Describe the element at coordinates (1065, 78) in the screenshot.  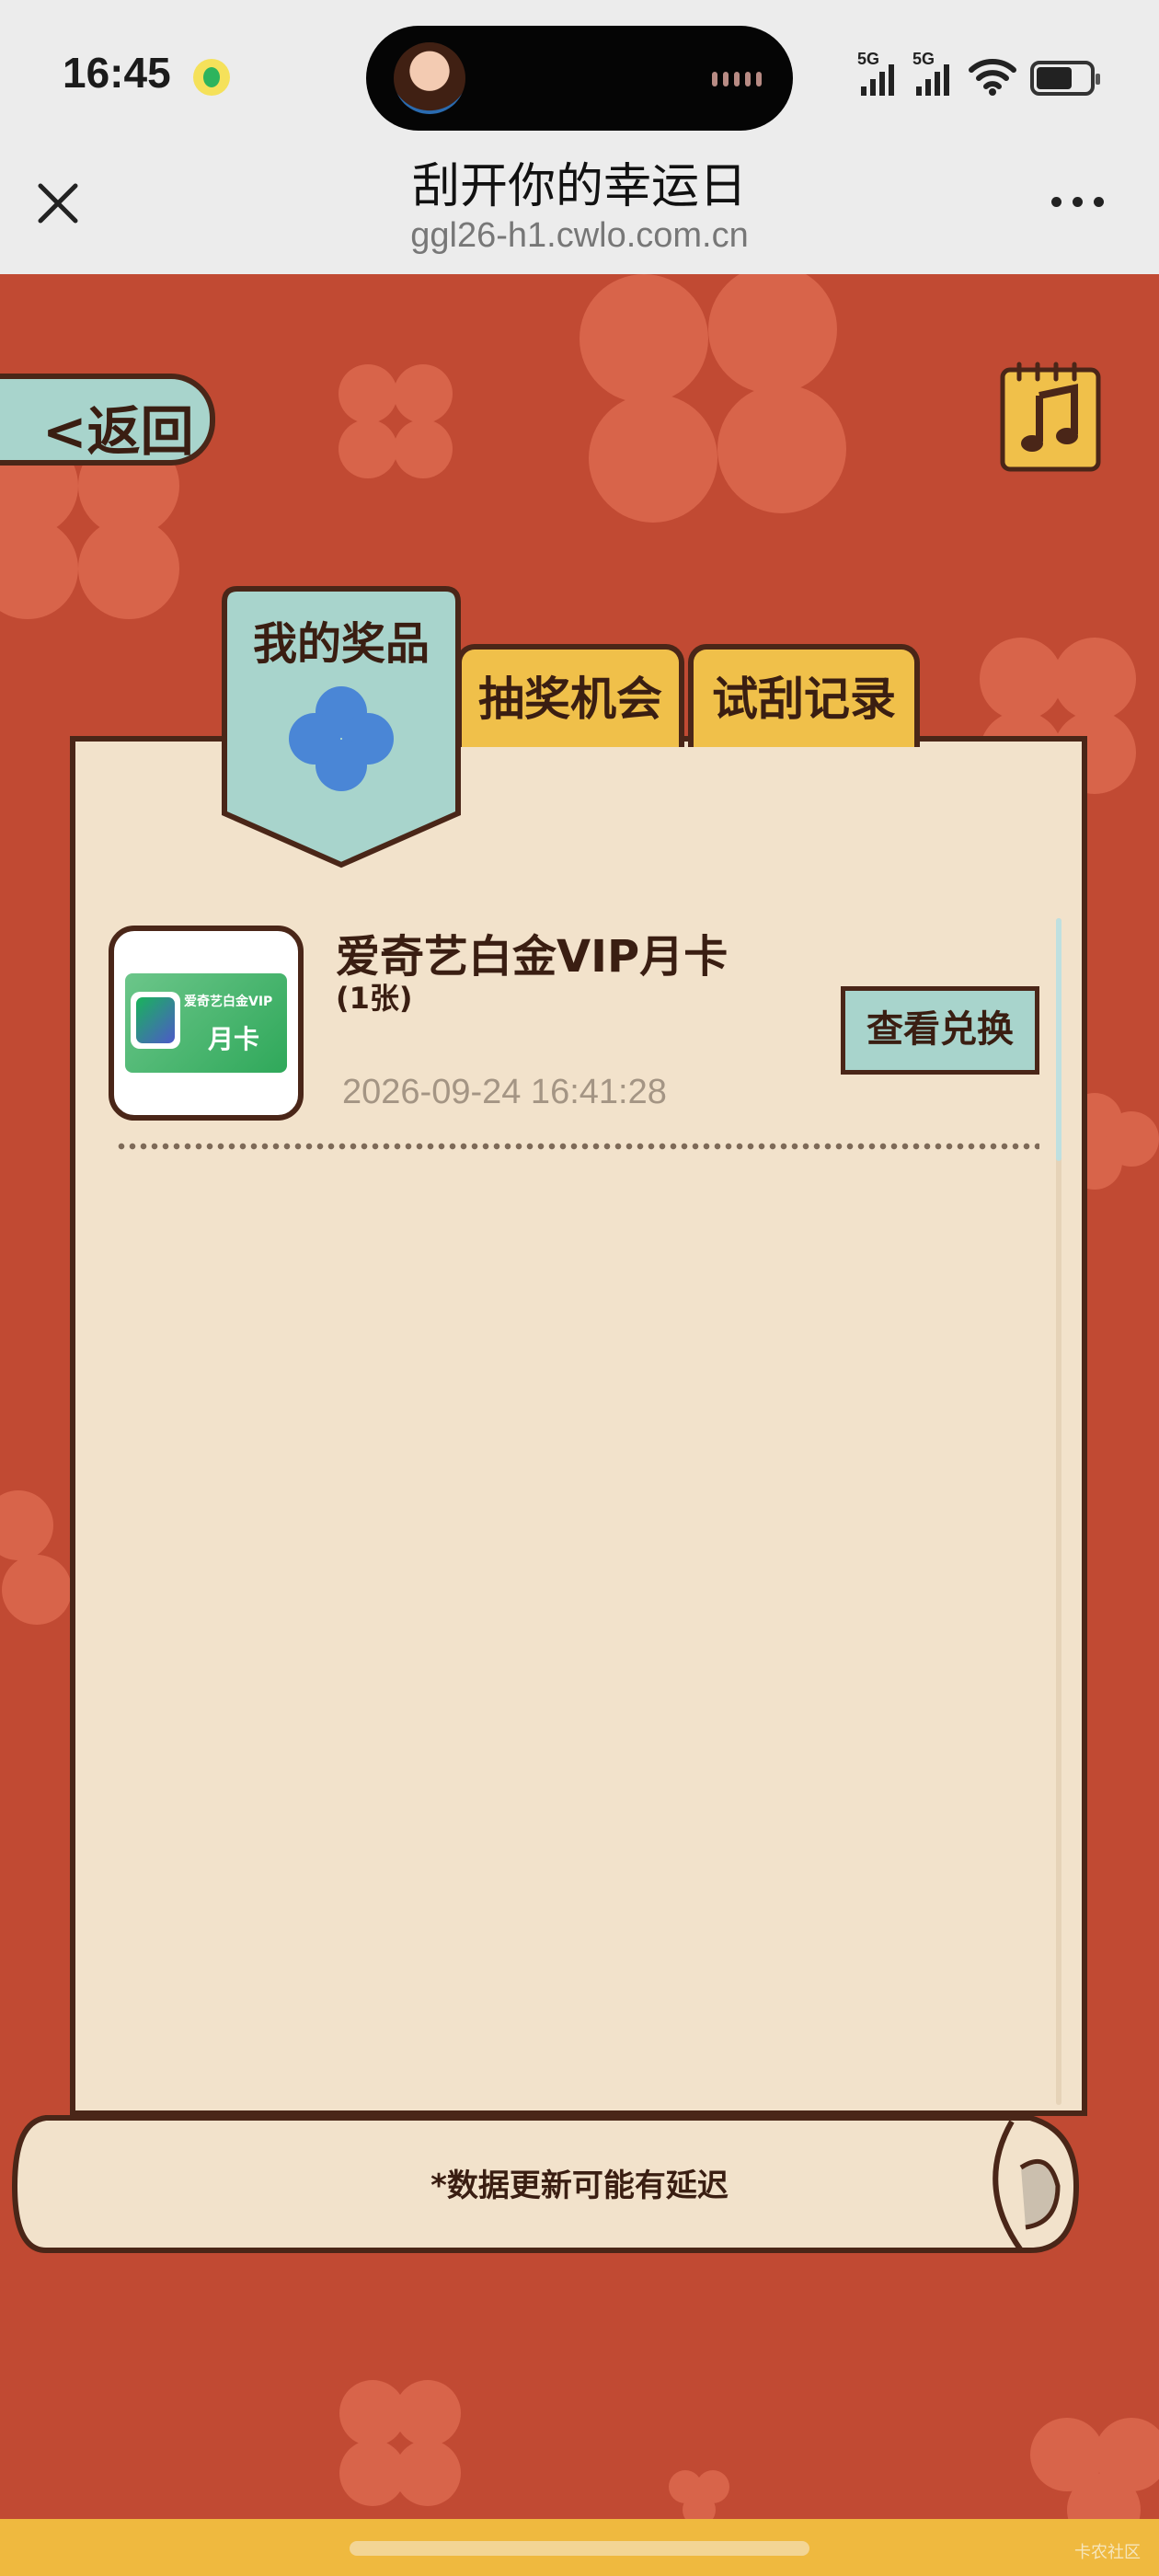
I see `battery-icon` at that location.